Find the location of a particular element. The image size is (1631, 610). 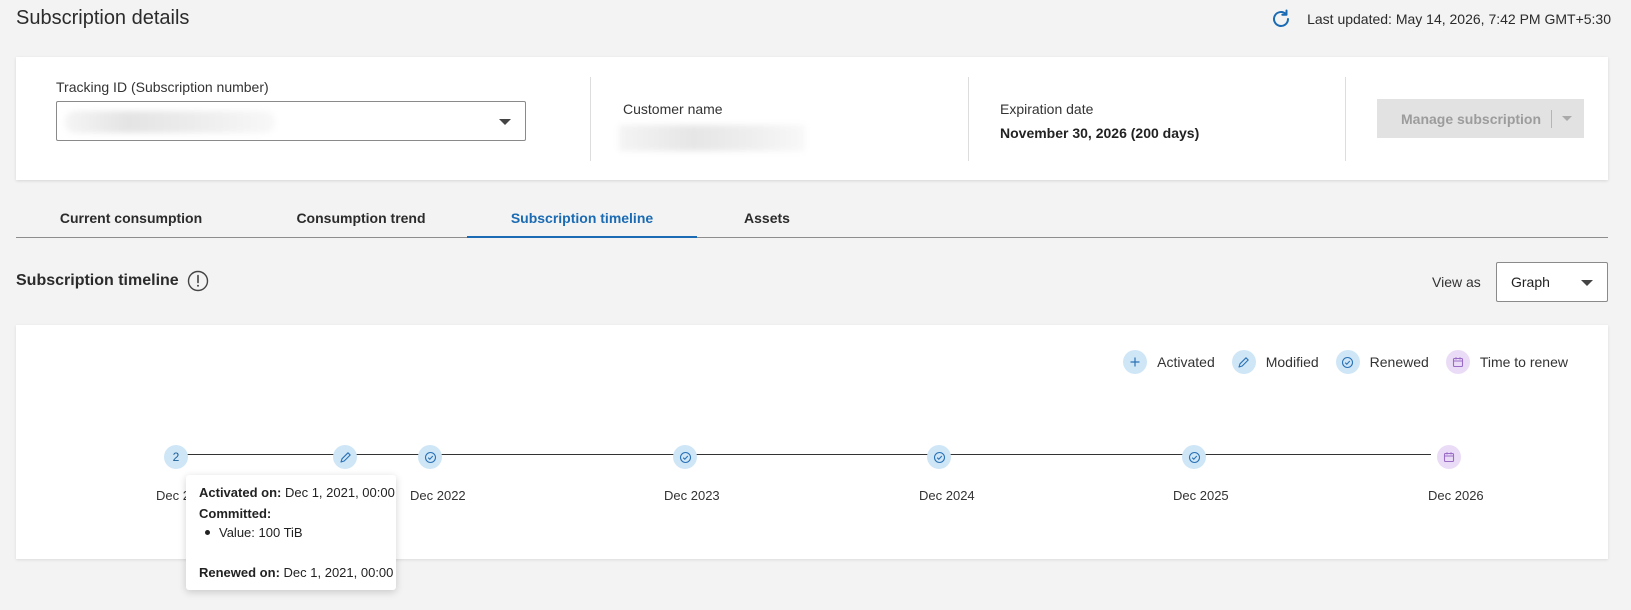

timeline-event-modified-marker is located at coordinates (345, 457).